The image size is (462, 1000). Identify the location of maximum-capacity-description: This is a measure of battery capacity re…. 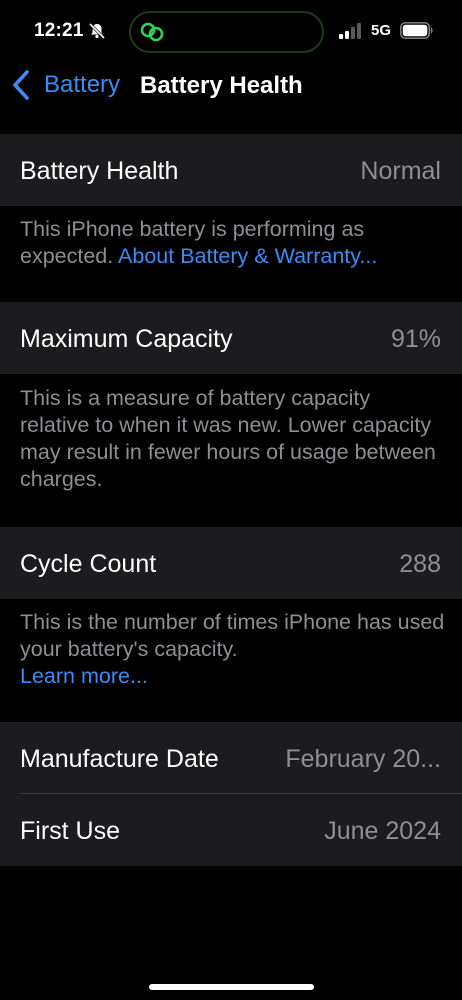
(228, 438).